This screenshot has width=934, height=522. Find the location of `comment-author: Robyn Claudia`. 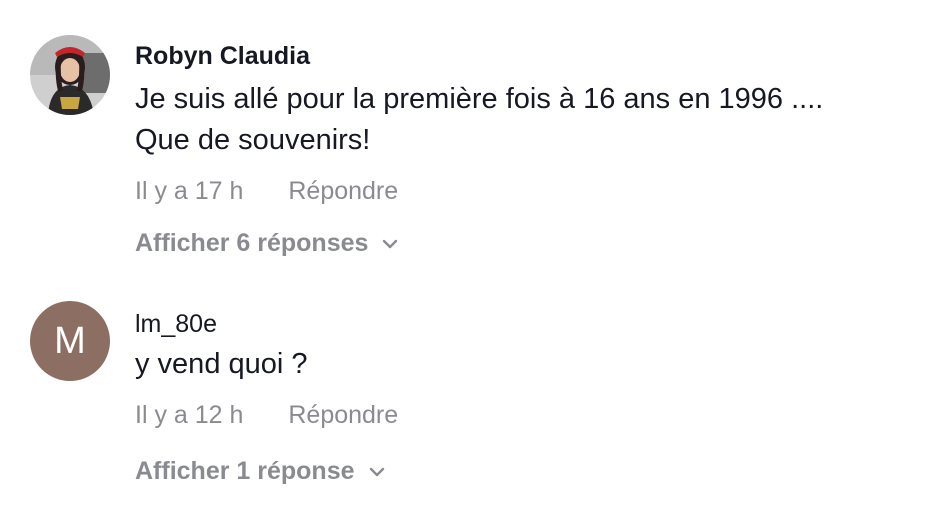

comment-author: Robyn Claudia is located at coordinates (222, 56).